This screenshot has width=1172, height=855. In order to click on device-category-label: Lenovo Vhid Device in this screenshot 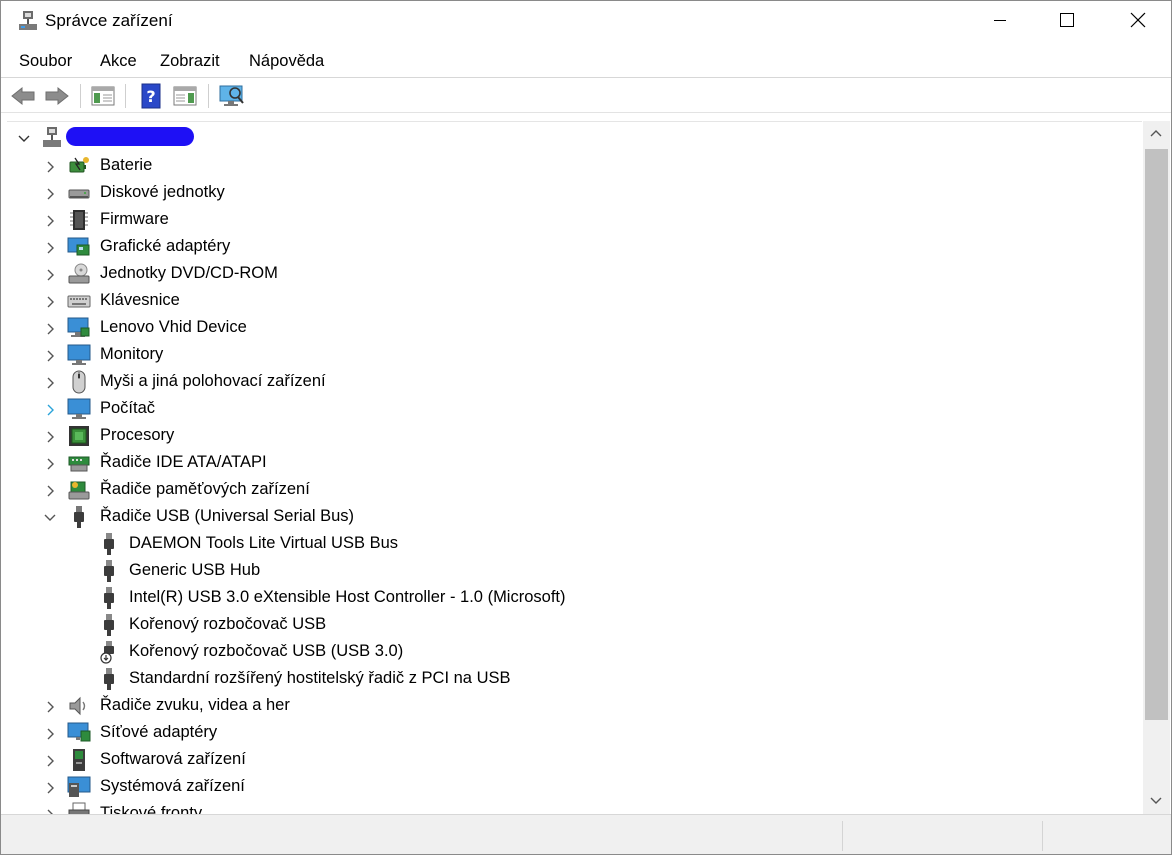, I will do `click(173, 327)`.